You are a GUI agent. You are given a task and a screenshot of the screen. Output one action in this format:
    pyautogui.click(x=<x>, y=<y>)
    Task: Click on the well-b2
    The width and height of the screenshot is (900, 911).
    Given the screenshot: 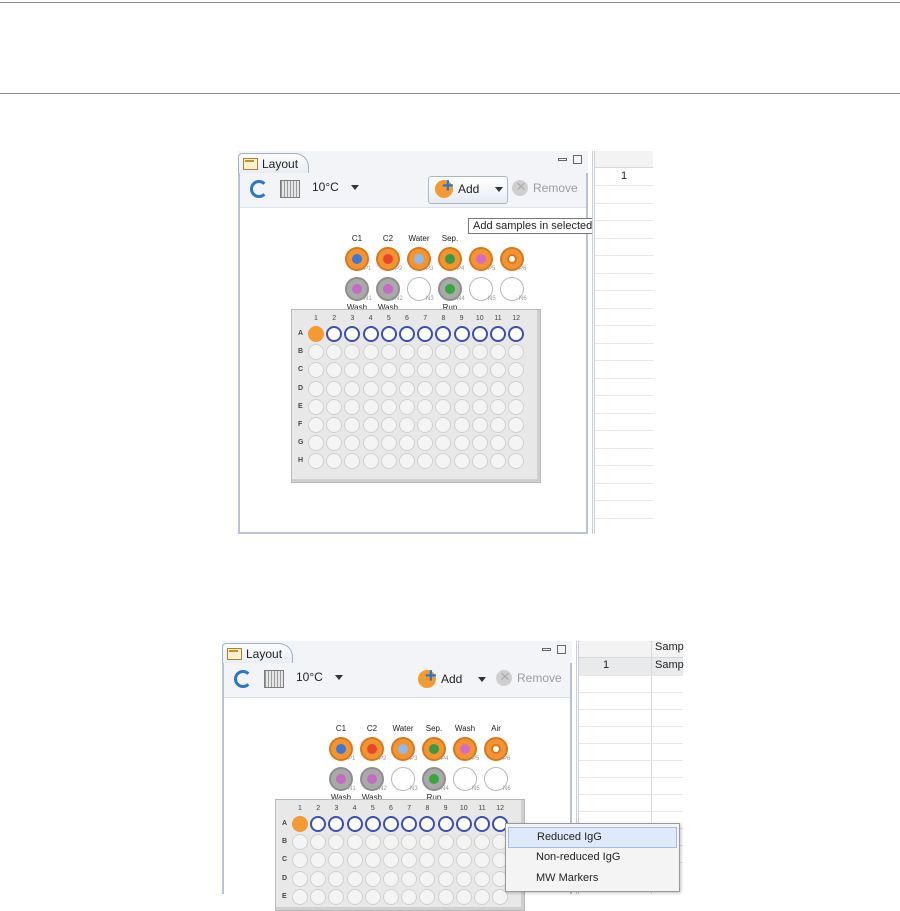 What is the action you would take?
    pyautogui.click(x=334, y=352)
    